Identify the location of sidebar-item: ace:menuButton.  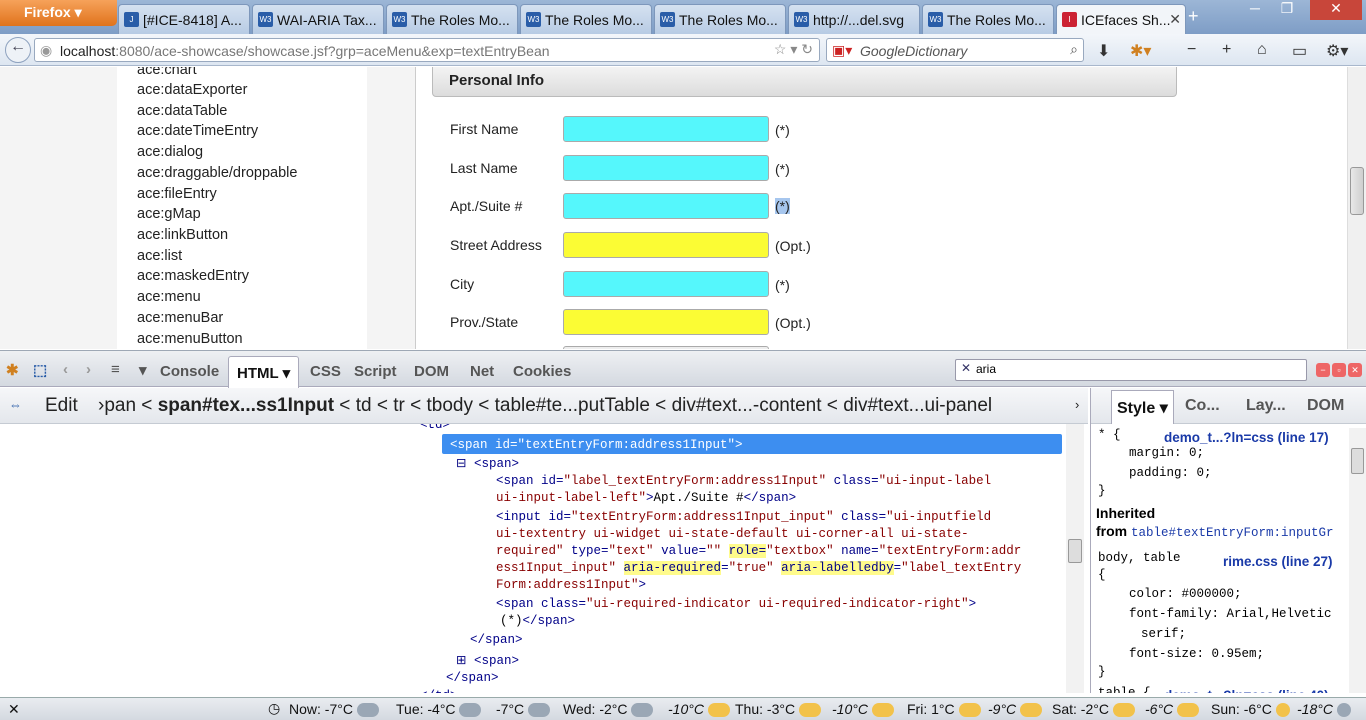
(190, 339).